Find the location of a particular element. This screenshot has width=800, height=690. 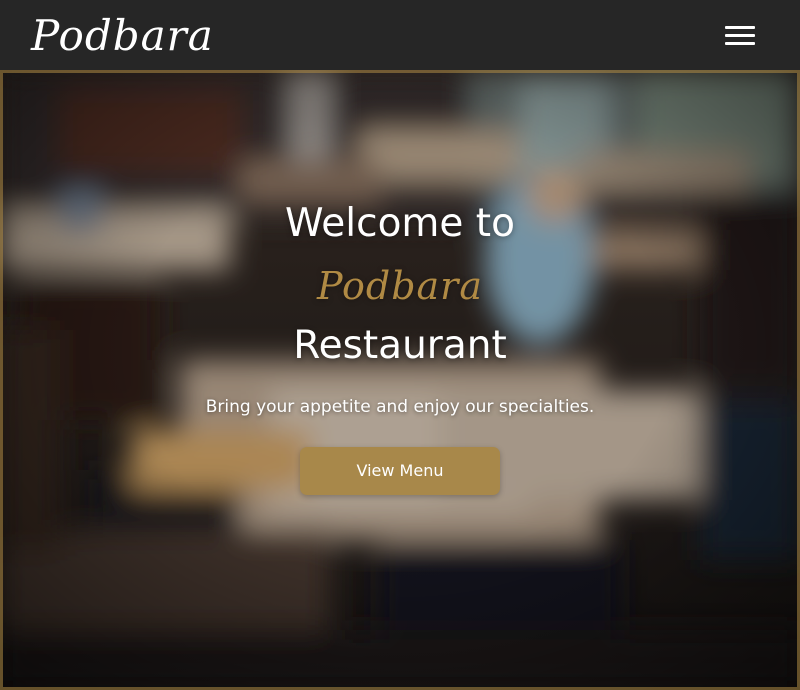

top-navbar: Podbara is located at coordinates (400, 35).